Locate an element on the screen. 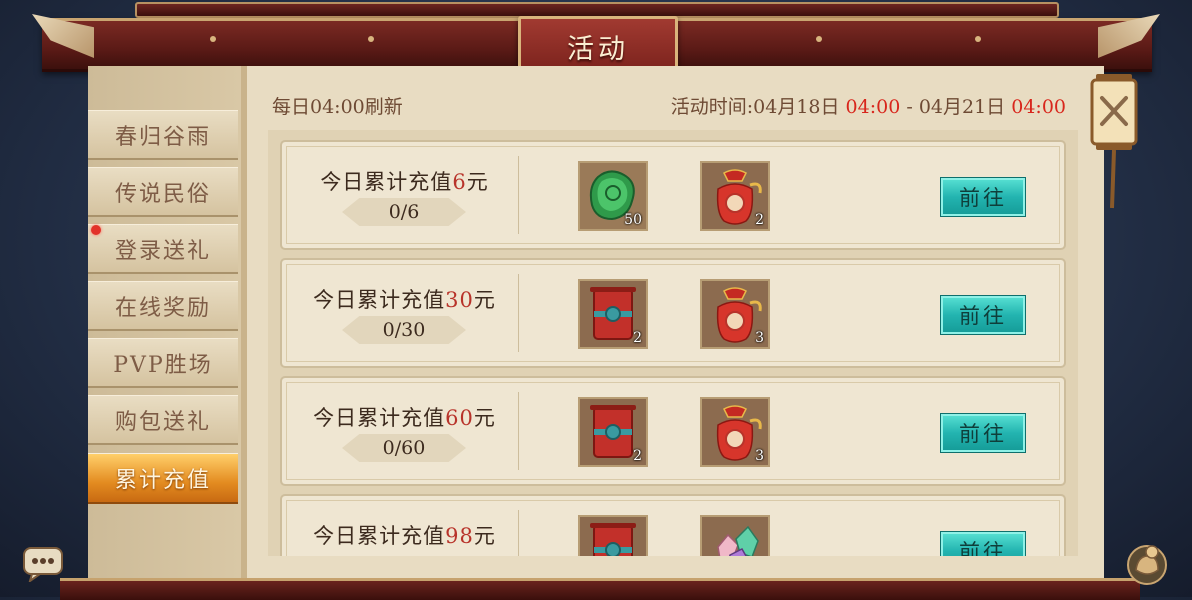 Image resolution: width=1192 pixels, height=600 pixels. notification-dot is located at coordinates (96, 230).